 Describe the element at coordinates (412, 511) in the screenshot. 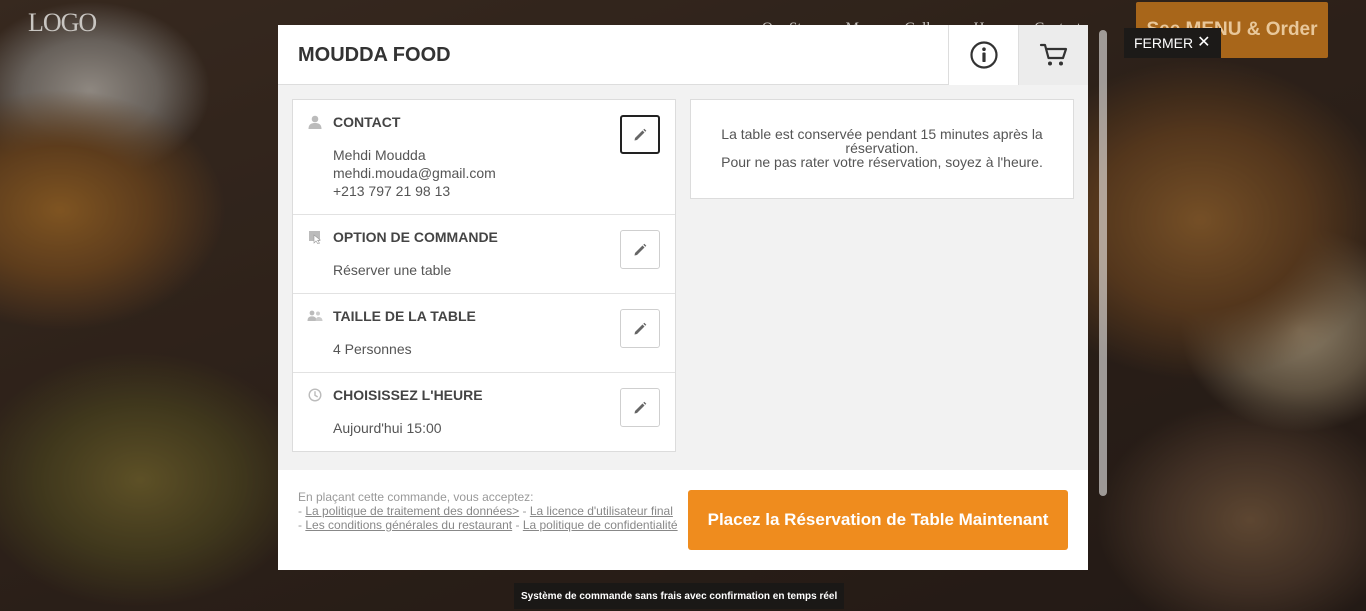

I see `data-policy-link: La politique de traitement des données>` at that location.